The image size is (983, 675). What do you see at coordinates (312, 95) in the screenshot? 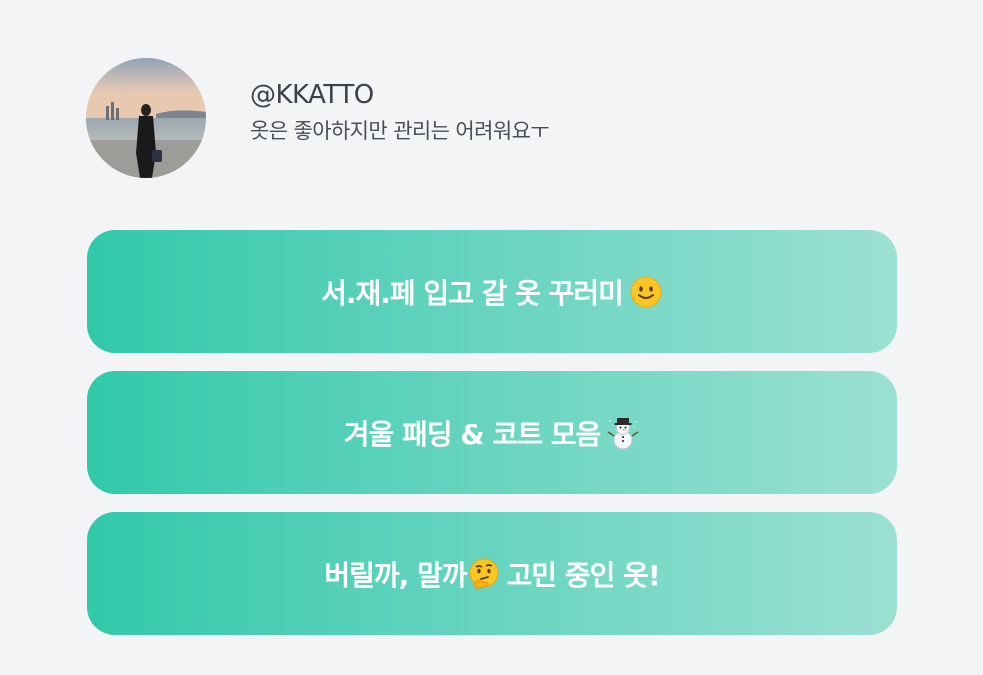
I see `username: @KKATTO` at bounding box center [312, 95].